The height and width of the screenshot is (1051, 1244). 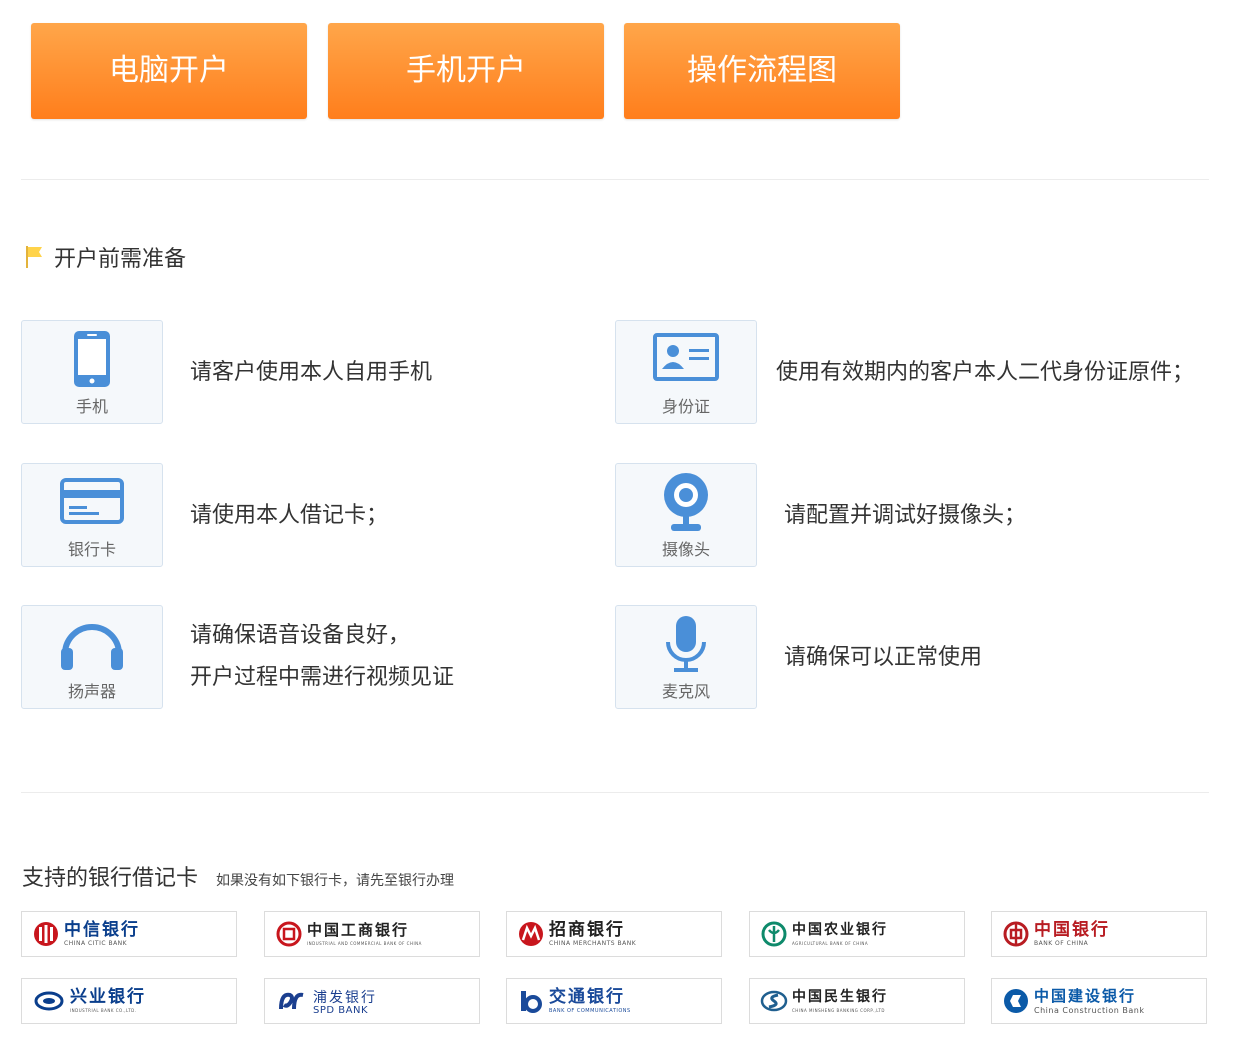 What do you see at coordinates (614, 934) in the screenshot?
I see `bank-cmb: 招商银行 CHINA MERCHANTS BANK` at bounding box center [614, 934].